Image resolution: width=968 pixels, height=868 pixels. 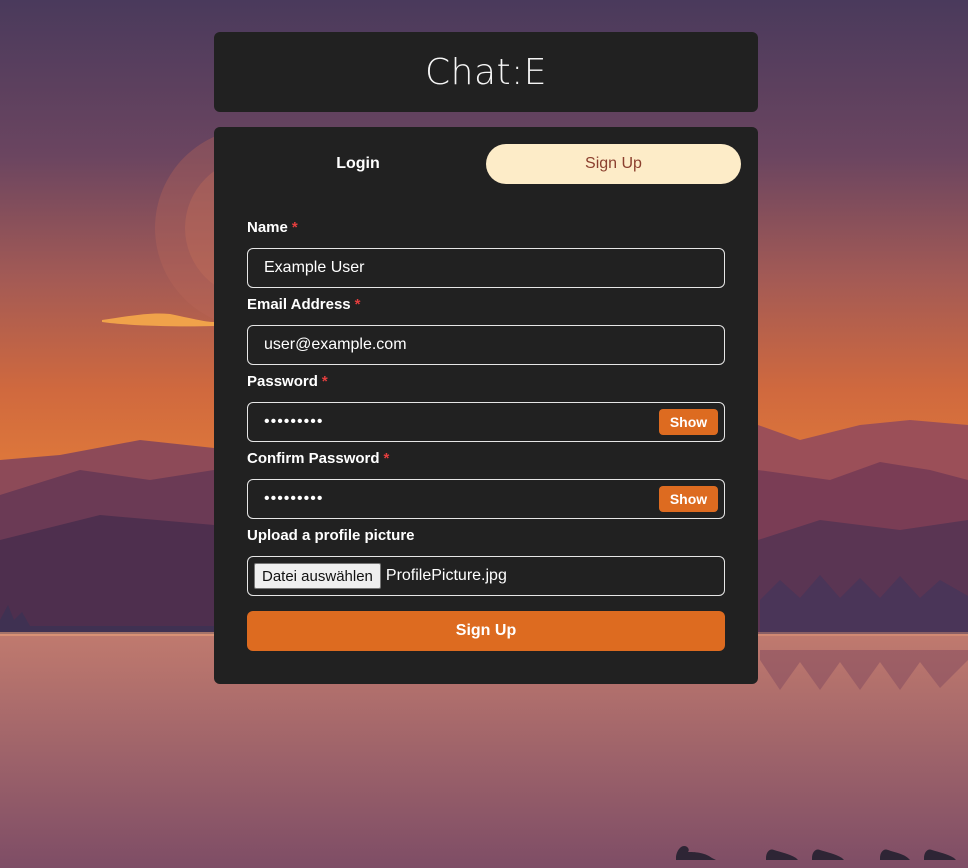 I want to click on confirm-password-label: Confirm Password *, so click(x=318, y=458).